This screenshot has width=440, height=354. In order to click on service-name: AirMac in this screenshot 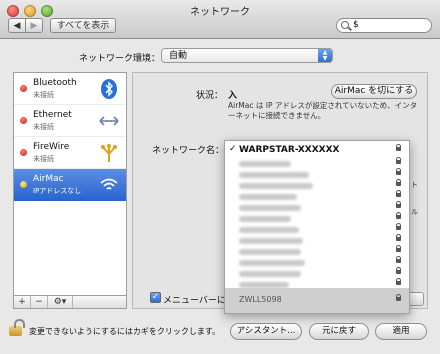, I will do `click(48, 179)`.